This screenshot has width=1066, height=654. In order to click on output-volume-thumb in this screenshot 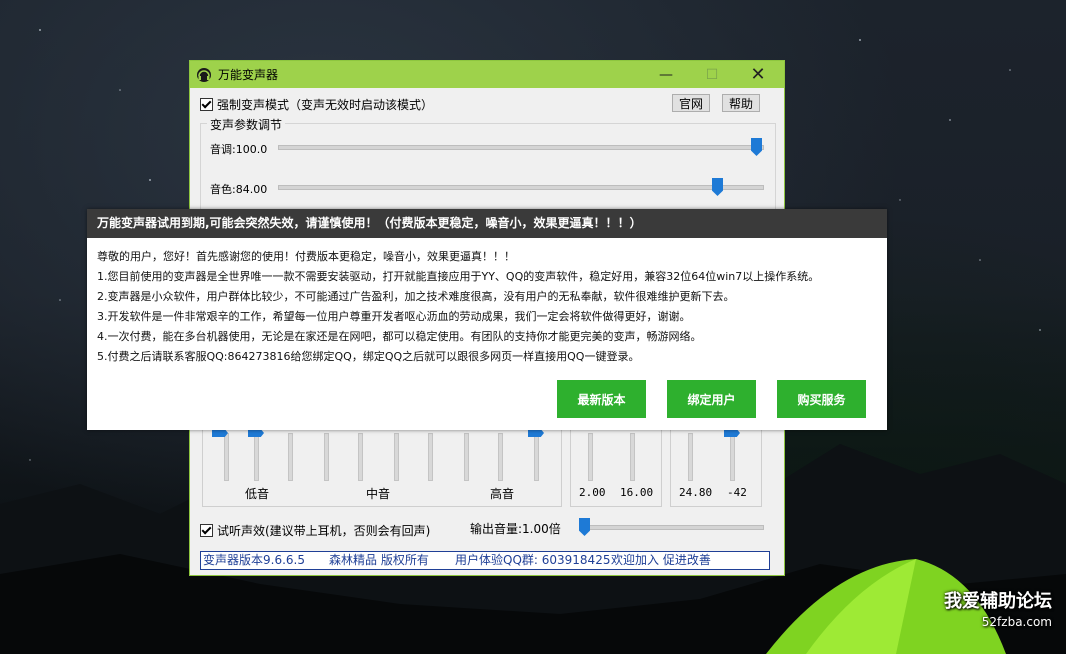, I will do `click(584, 527)`.